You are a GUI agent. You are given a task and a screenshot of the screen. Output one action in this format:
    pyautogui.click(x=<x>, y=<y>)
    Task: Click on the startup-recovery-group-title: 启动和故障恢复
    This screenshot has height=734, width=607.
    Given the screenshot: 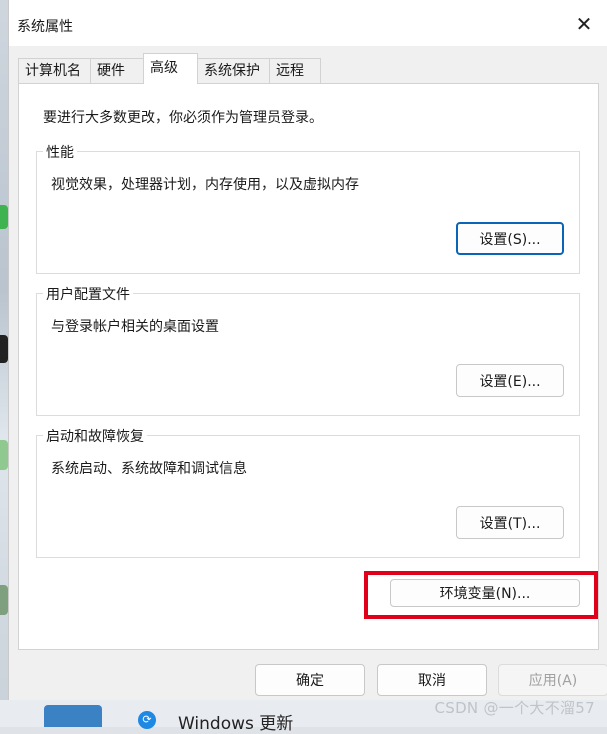 What is the action you would take?
    pyautogui.click(x=95, y=436)
    